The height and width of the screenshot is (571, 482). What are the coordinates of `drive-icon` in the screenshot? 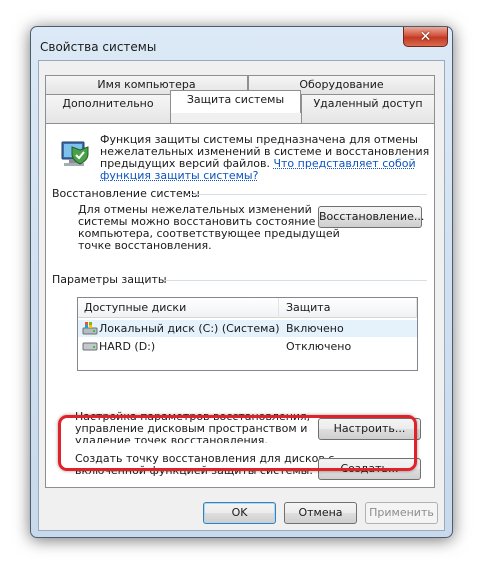 It's located at (90, 346).